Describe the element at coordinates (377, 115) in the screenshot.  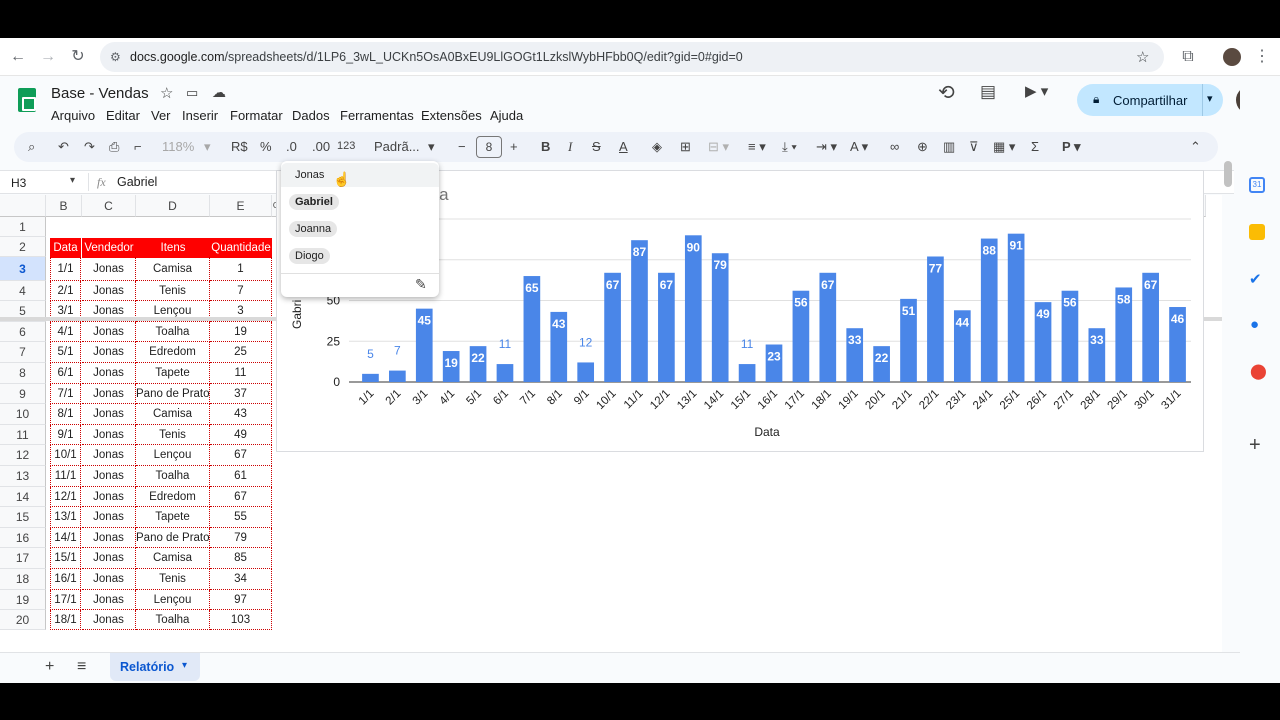
I see `menu-ferramentas: Ferramentas` at that location.